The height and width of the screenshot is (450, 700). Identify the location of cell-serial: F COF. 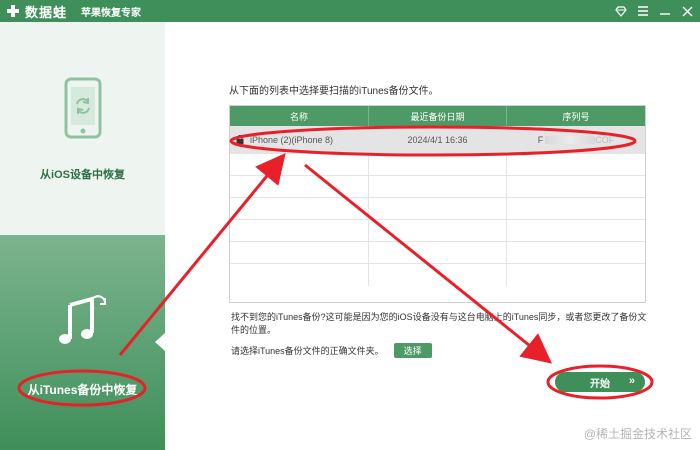
(576, 139).